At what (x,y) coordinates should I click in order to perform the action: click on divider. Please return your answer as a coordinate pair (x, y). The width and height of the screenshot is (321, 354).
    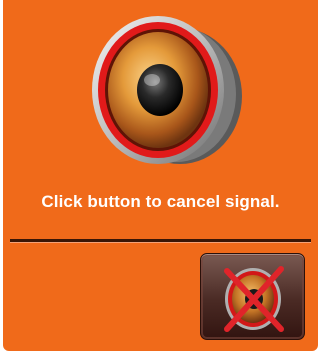
    Looking at the image, I should click on (160, 241).